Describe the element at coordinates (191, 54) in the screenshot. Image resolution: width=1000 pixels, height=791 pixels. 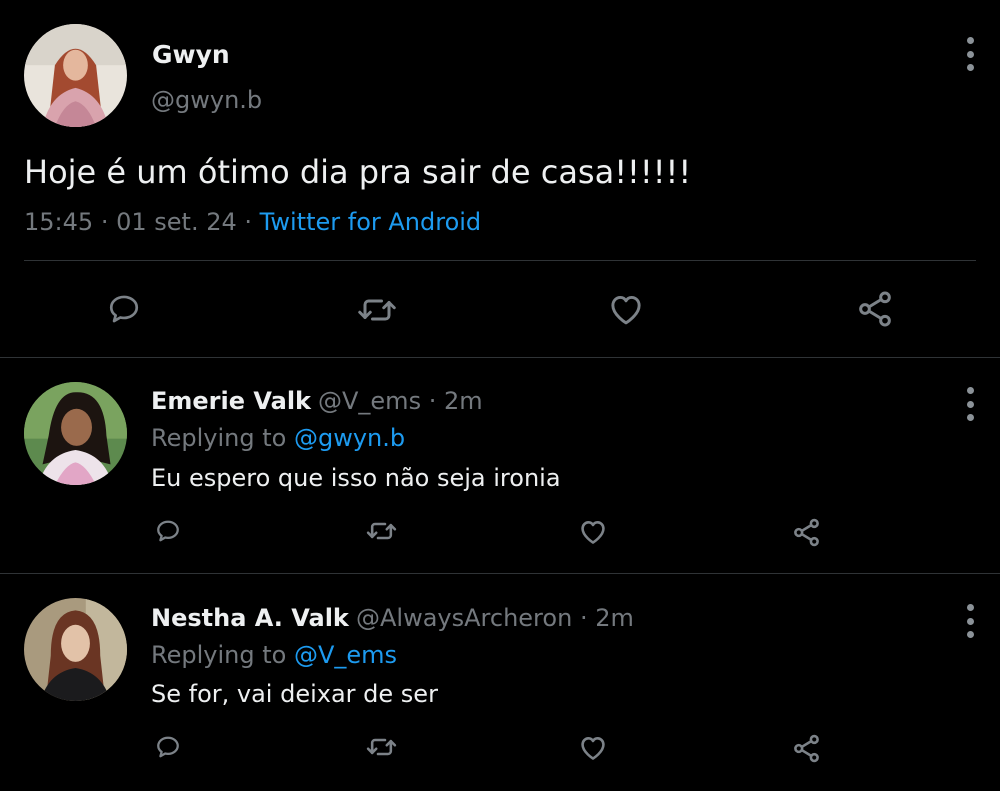
I see `author-name: Gwyn` at that location.